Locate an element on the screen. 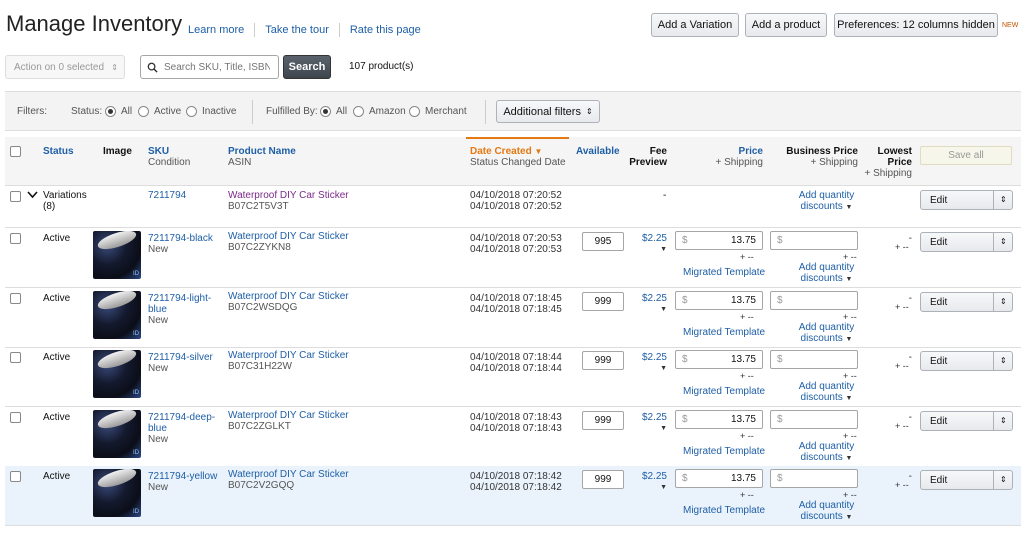 The height and width of the screenshot is (538, 1024). search-box is located at coordinates (209, 67).